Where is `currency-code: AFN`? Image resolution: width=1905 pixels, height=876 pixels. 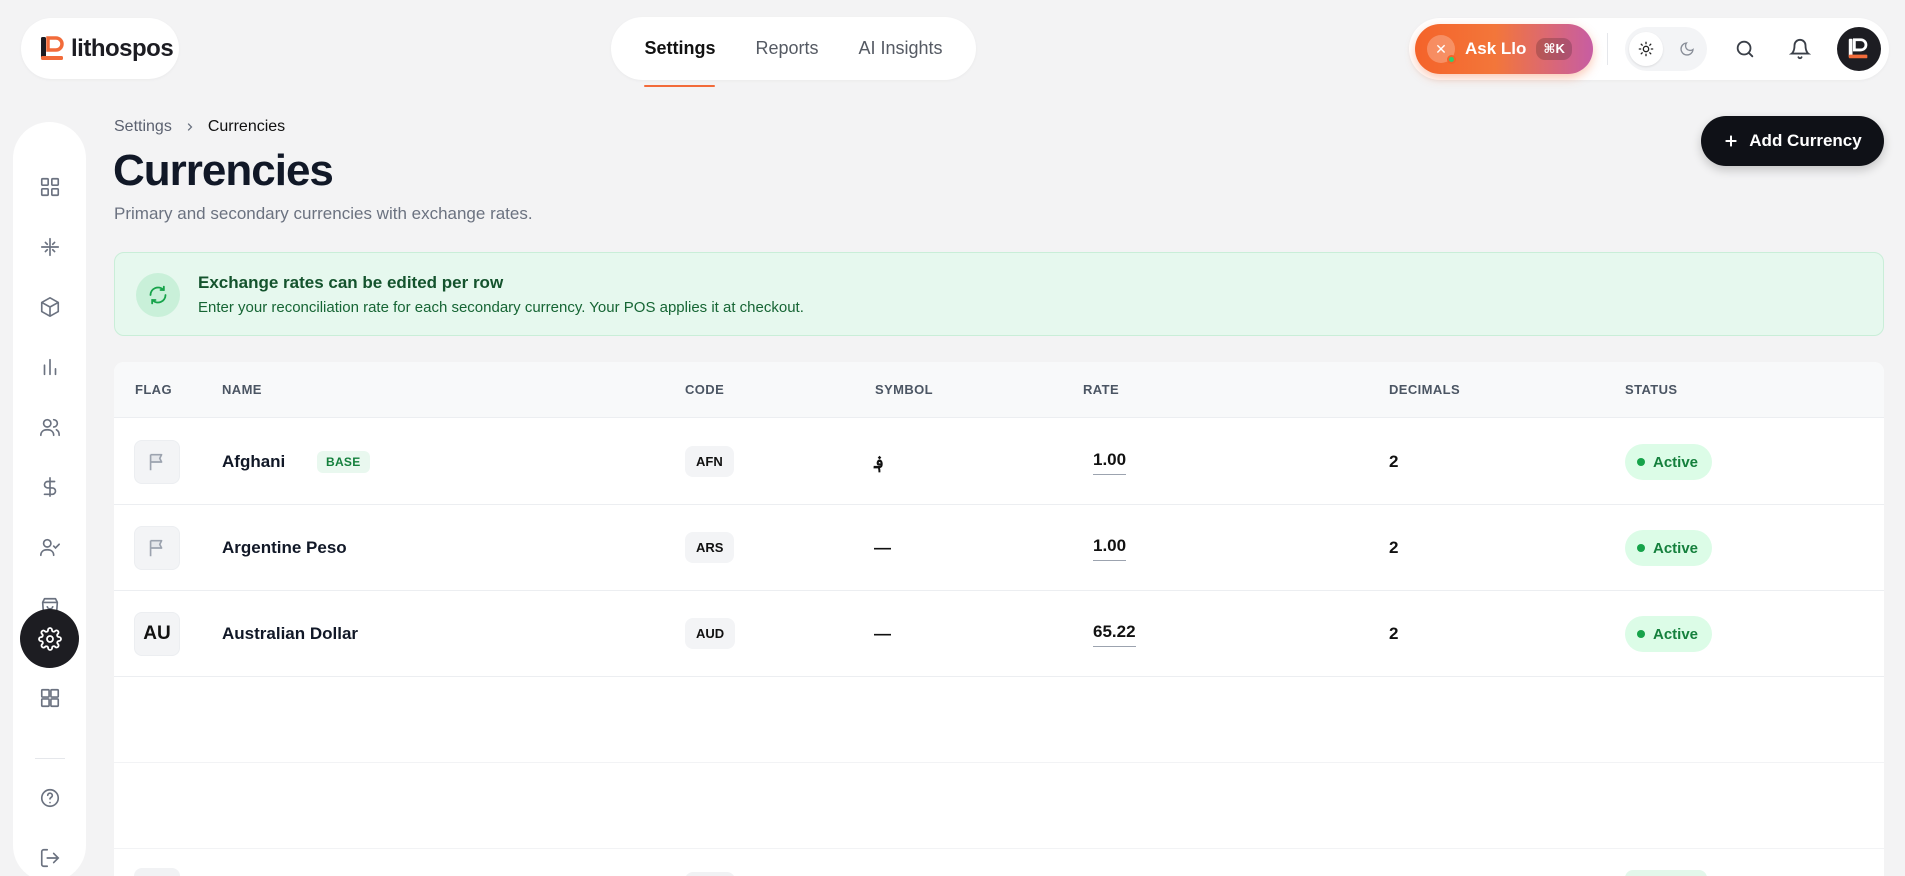
currency-code: AFN is located at coordinates (709, 461).